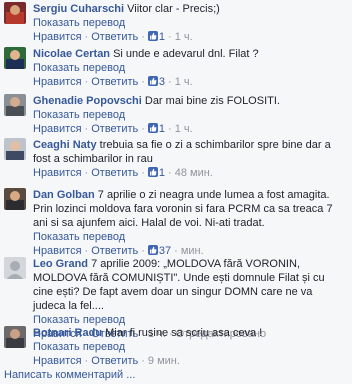 The height and width of the screenshot is (384, 352). I want to click on comment-author: Ghenadie Popovschi, so click(87, 101).